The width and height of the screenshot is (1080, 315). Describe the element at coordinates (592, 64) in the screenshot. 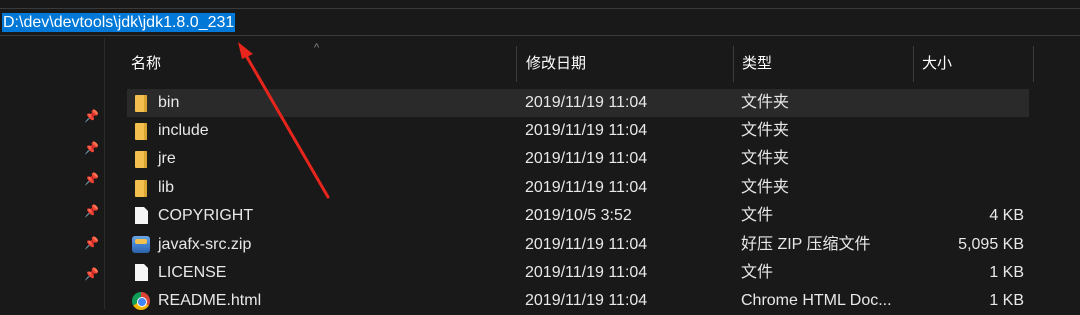

I see `column-header-row: 名称 修改日期 类型 大小` at that location.